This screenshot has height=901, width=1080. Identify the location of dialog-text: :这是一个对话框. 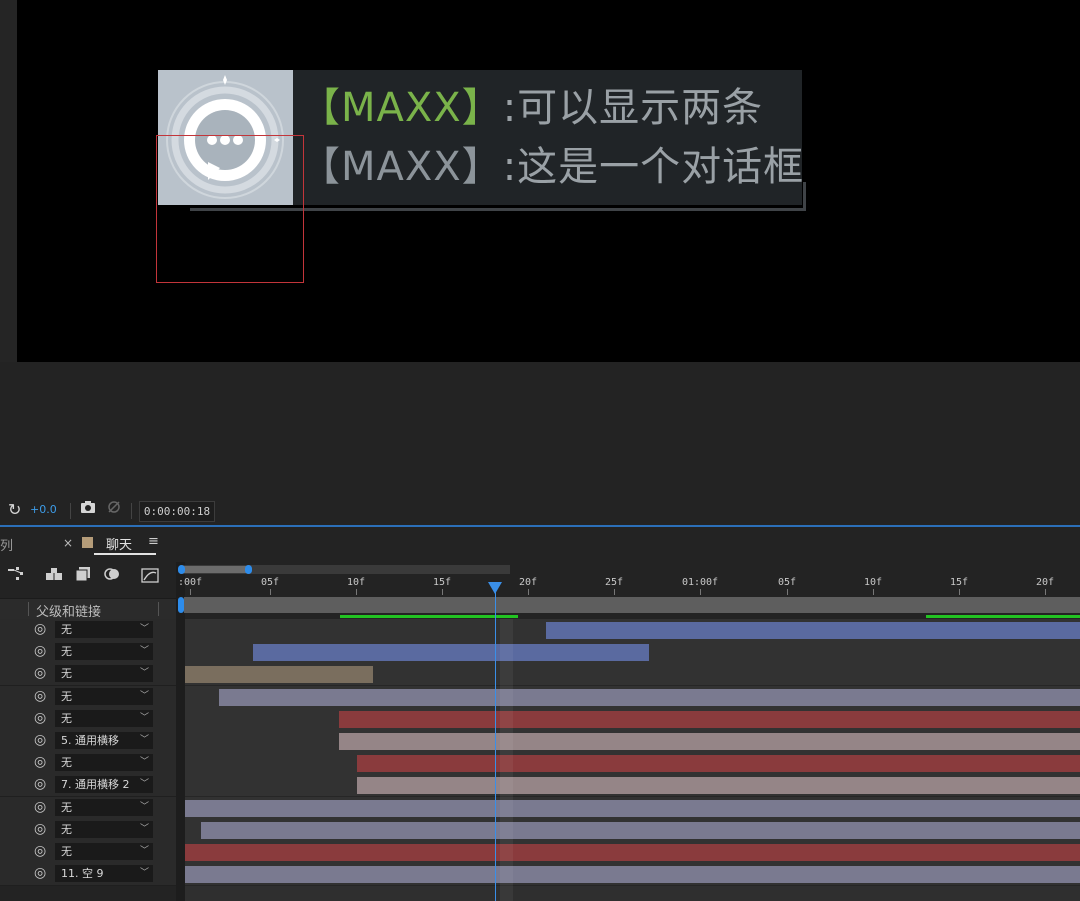
(653, 167).